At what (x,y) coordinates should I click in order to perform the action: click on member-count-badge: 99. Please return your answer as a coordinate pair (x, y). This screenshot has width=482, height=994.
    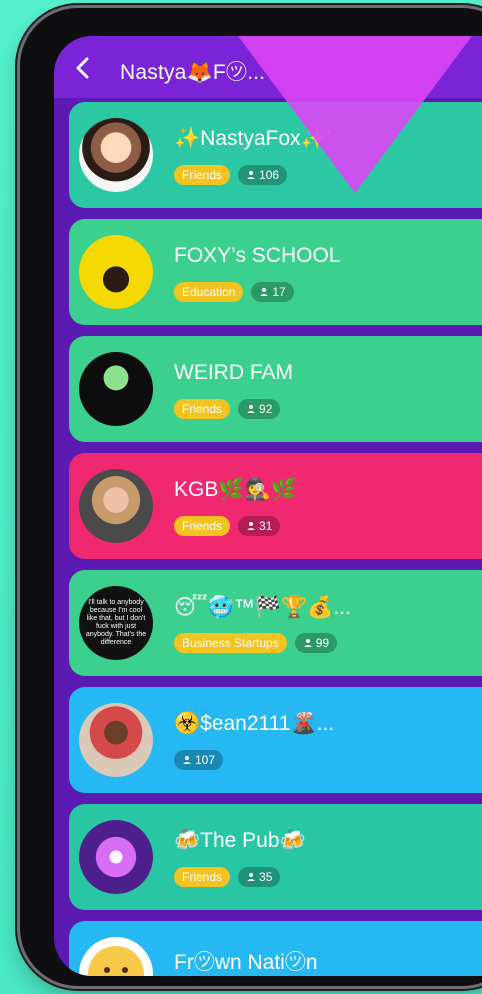
    Looking at the image, I should click on (316, 643).